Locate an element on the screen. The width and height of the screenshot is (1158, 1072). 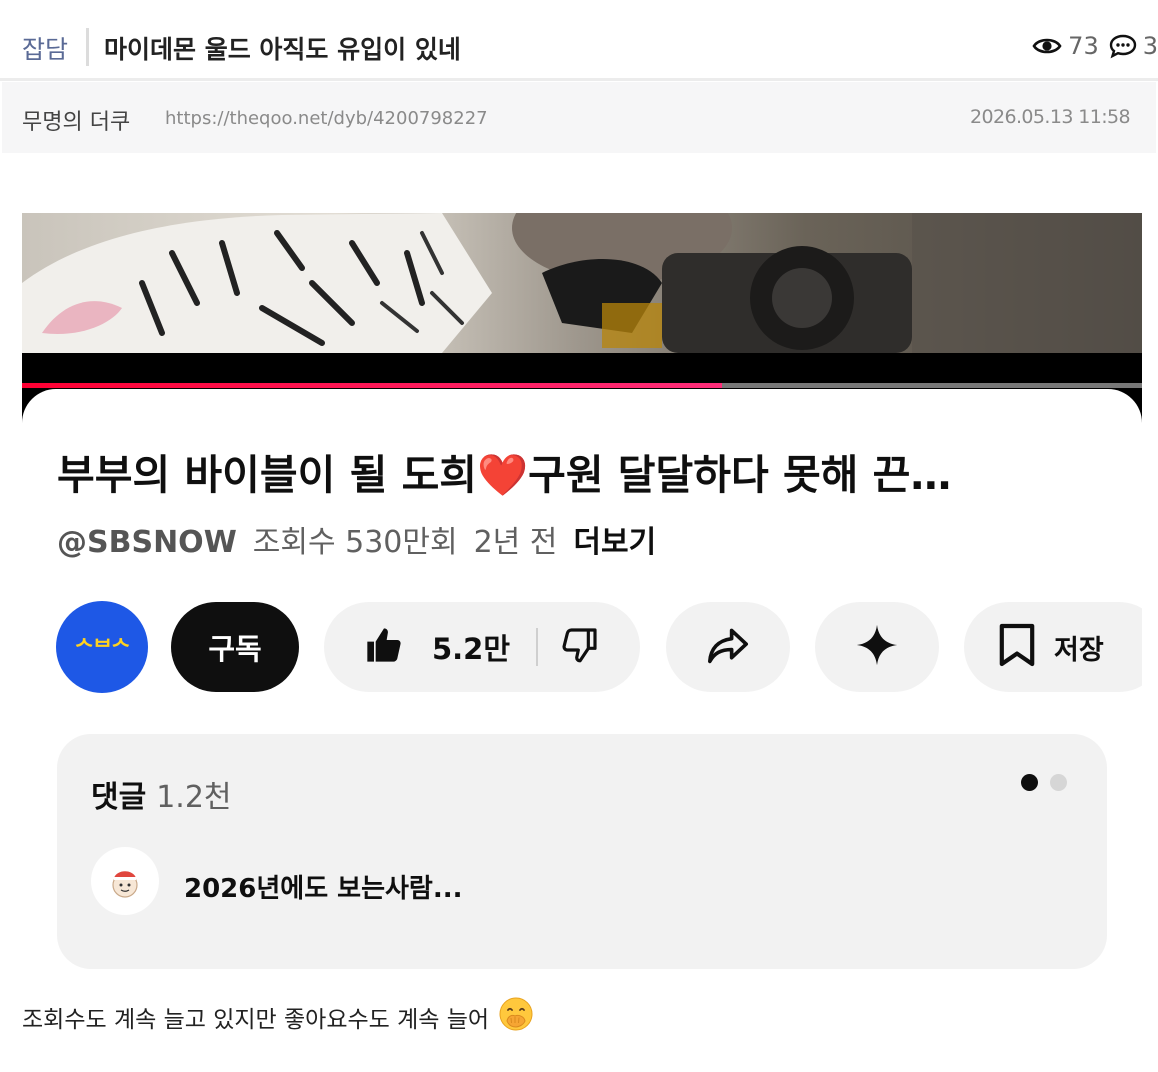
channel-info-row: @SBSNOW 조회수 530만회 2년 전 더보기 is located at coordinates (356, 539).